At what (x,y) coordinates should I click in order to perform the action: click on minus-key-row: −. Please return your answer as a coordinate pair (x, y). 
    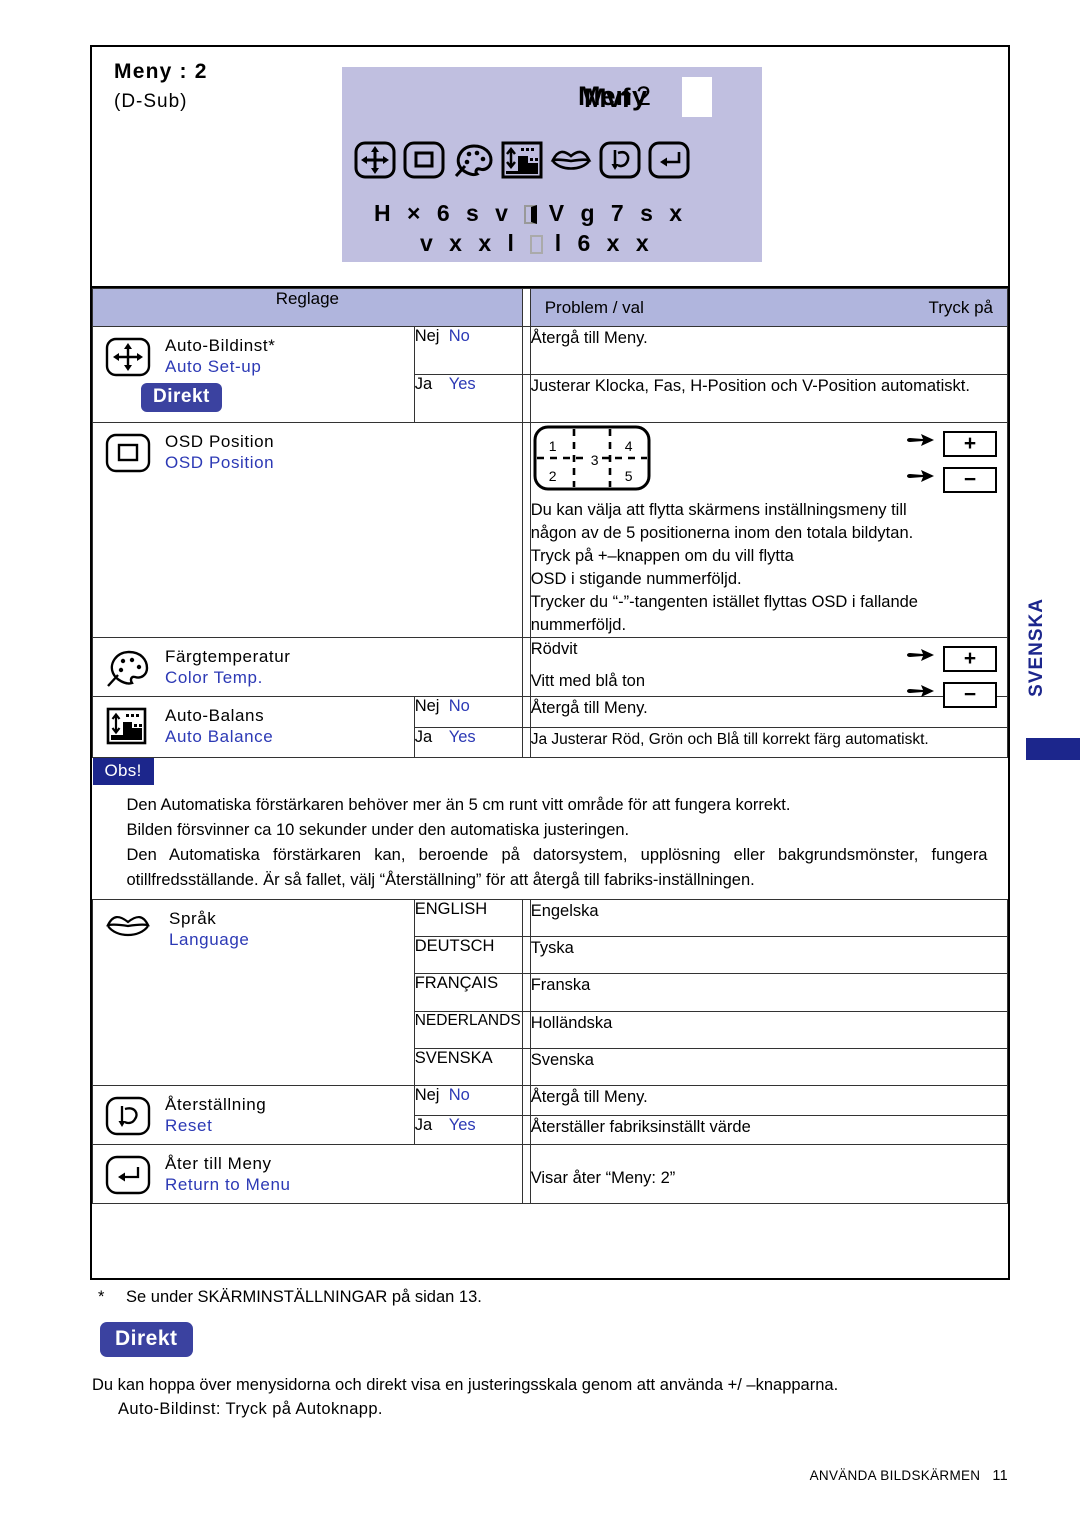
    Looking at the image, I should click on (951, 694).